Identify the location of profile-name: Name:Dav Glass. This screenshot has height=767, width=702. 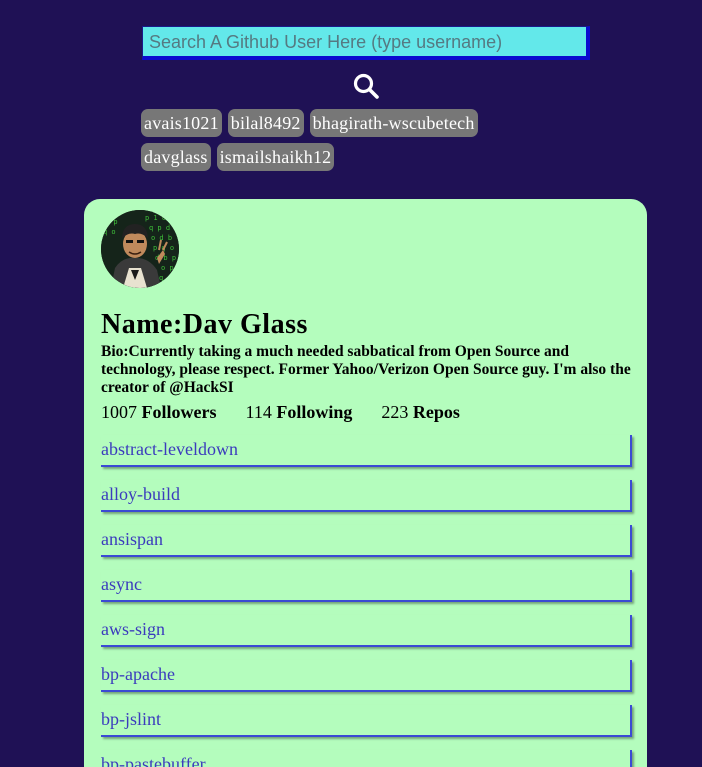
(204, 324).